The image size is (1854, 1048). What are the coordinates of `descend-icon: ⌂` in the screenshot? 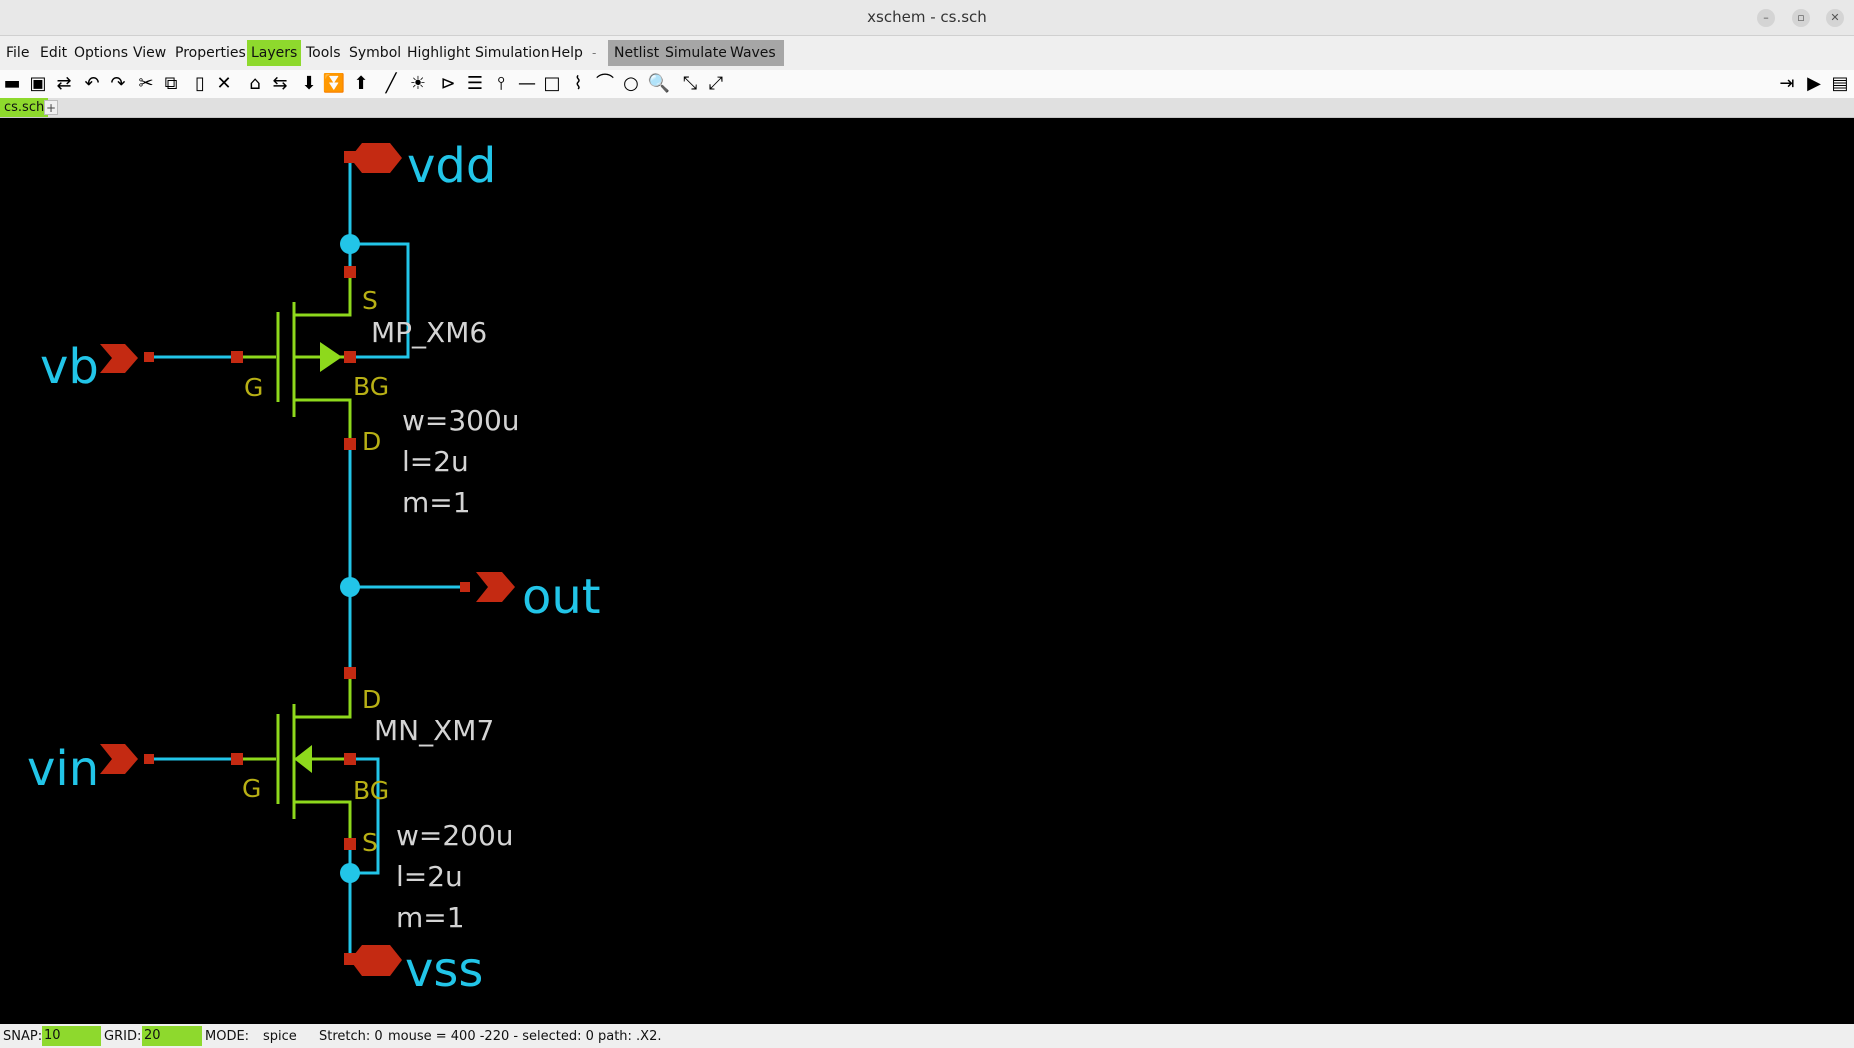 It's located at (255, 84).